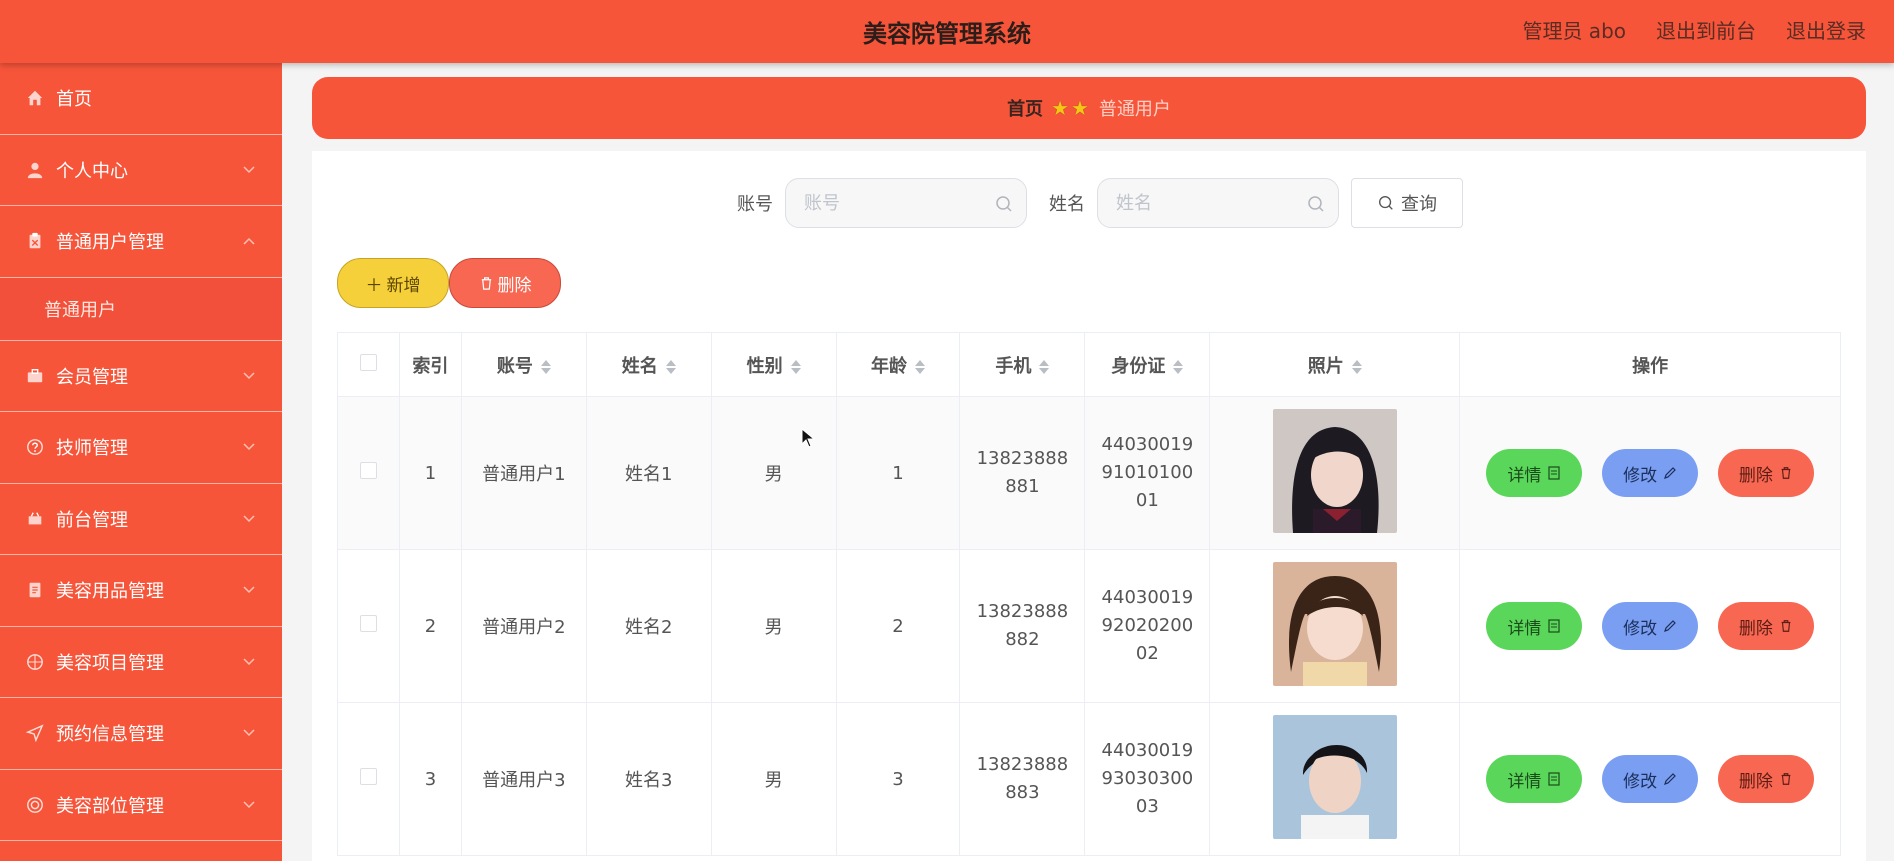  What do you see at coordinates (1650, 364) in the screenshot?
I see `header-actions: 操作` at bounding box center [1650, 364].